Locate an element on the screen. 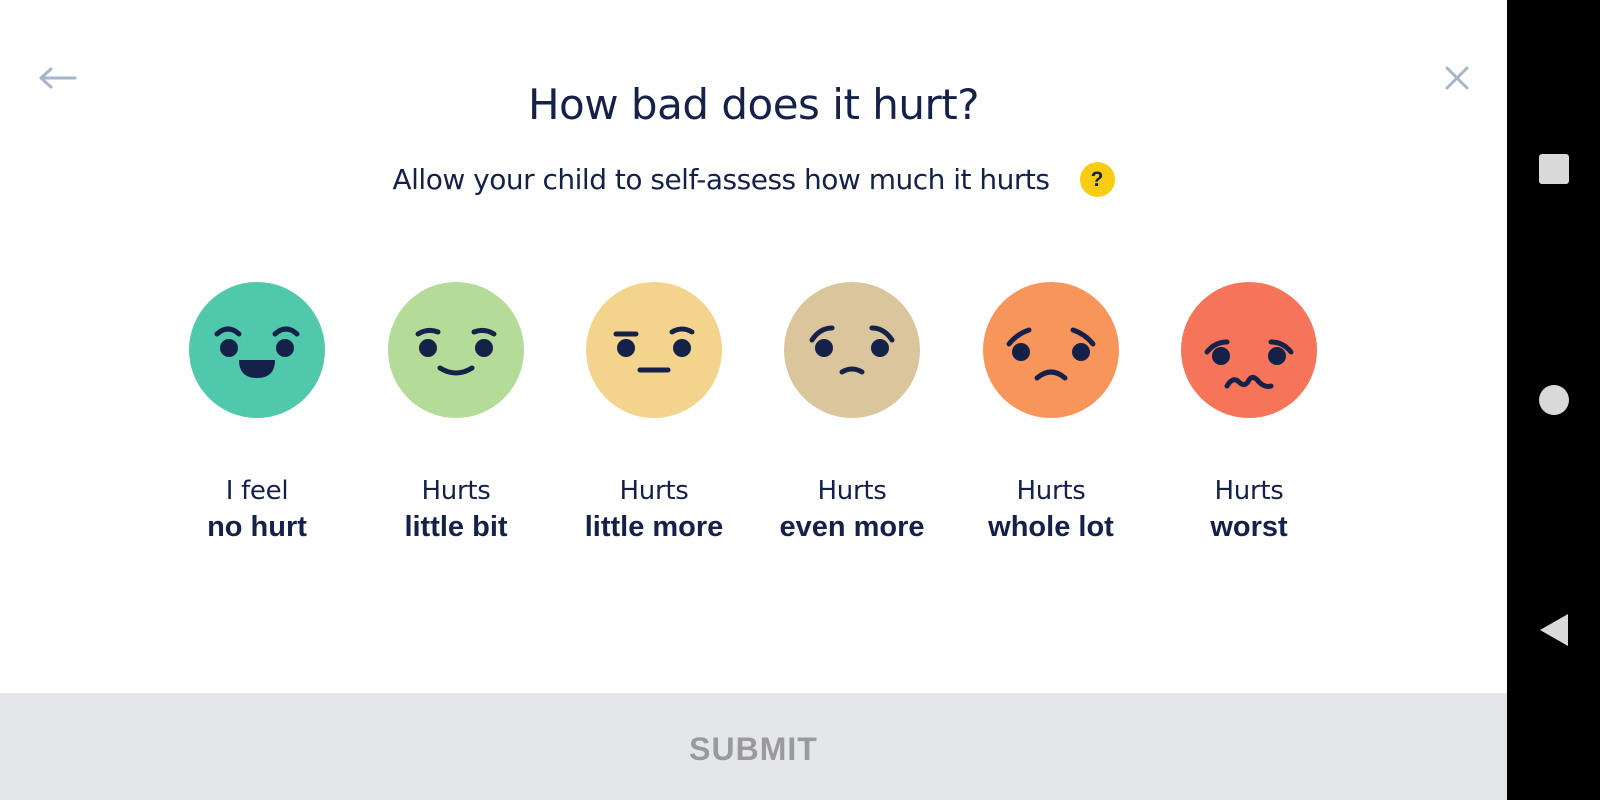 The image size is (1600, 800). system-navigation-bar is located at coordinates (1553, 400).